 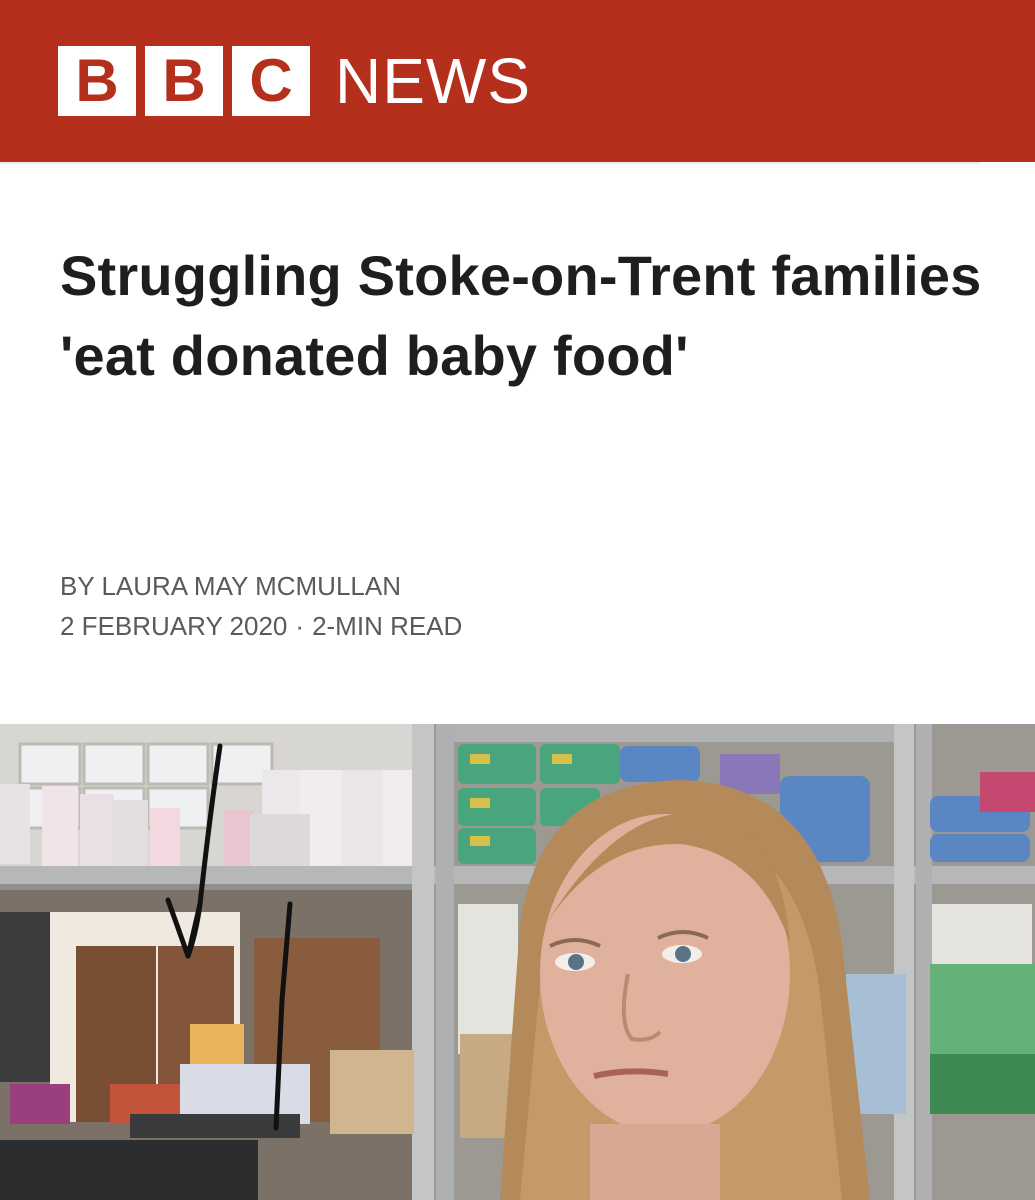 I want to click on logo-letter-b1: B, so click(x=97, y=81).